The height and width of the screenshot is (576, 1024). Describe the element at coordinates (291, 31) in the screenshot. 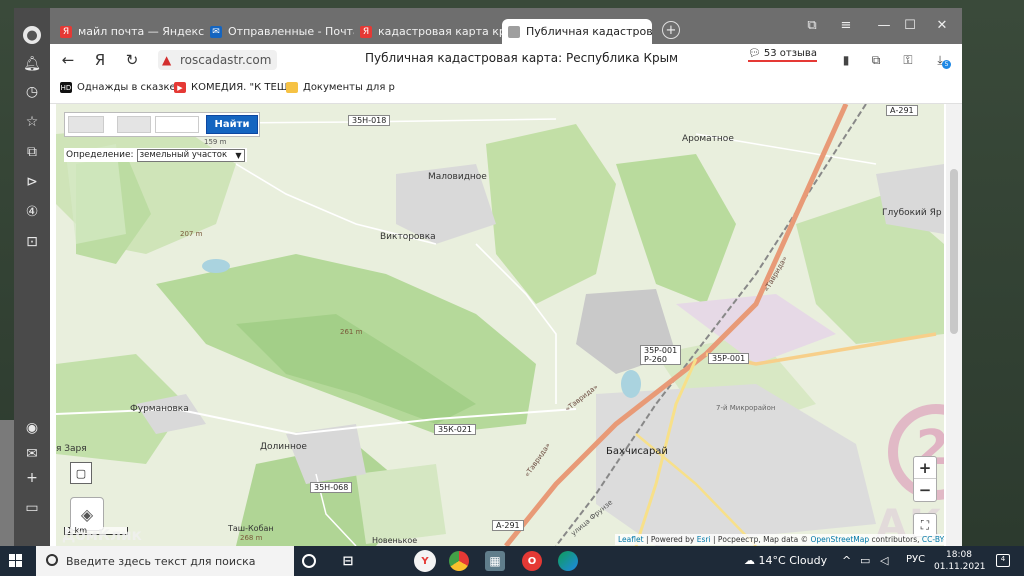

I see `tab-label: Отправленные - Почта M` at that location.